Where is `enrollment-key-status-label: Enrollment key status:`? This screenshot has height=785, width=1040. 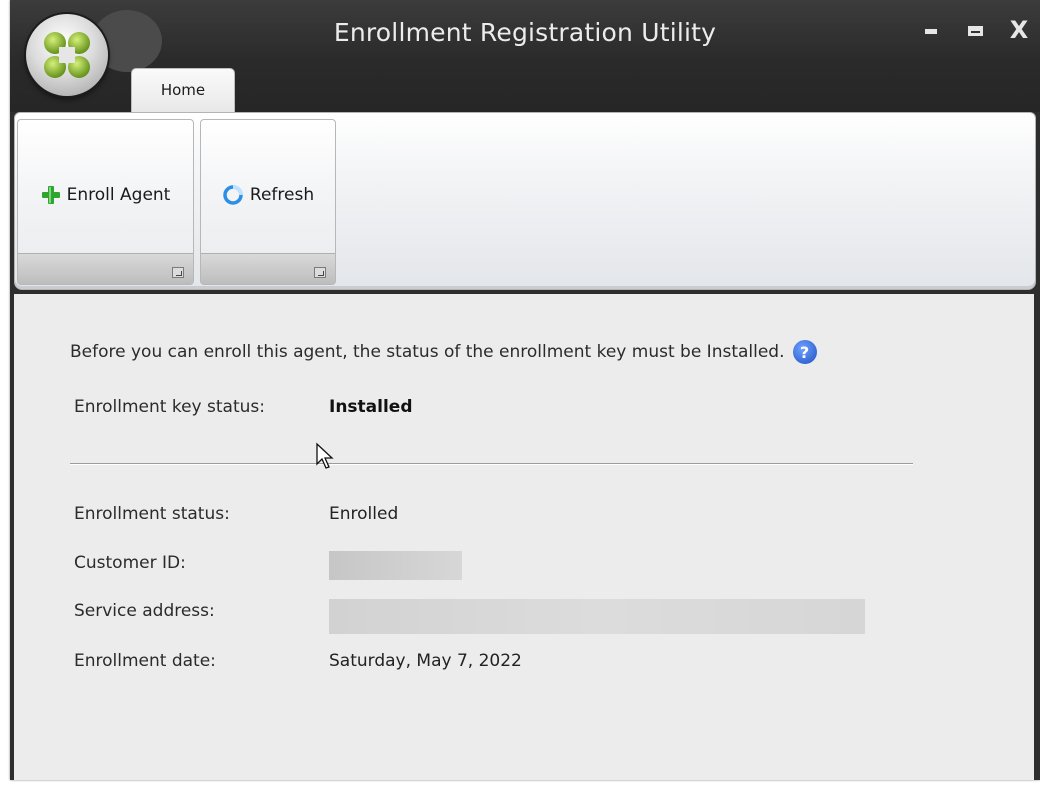
enrollment-key-status-label: Enrollment key status: is located at coordinates (169, 407).